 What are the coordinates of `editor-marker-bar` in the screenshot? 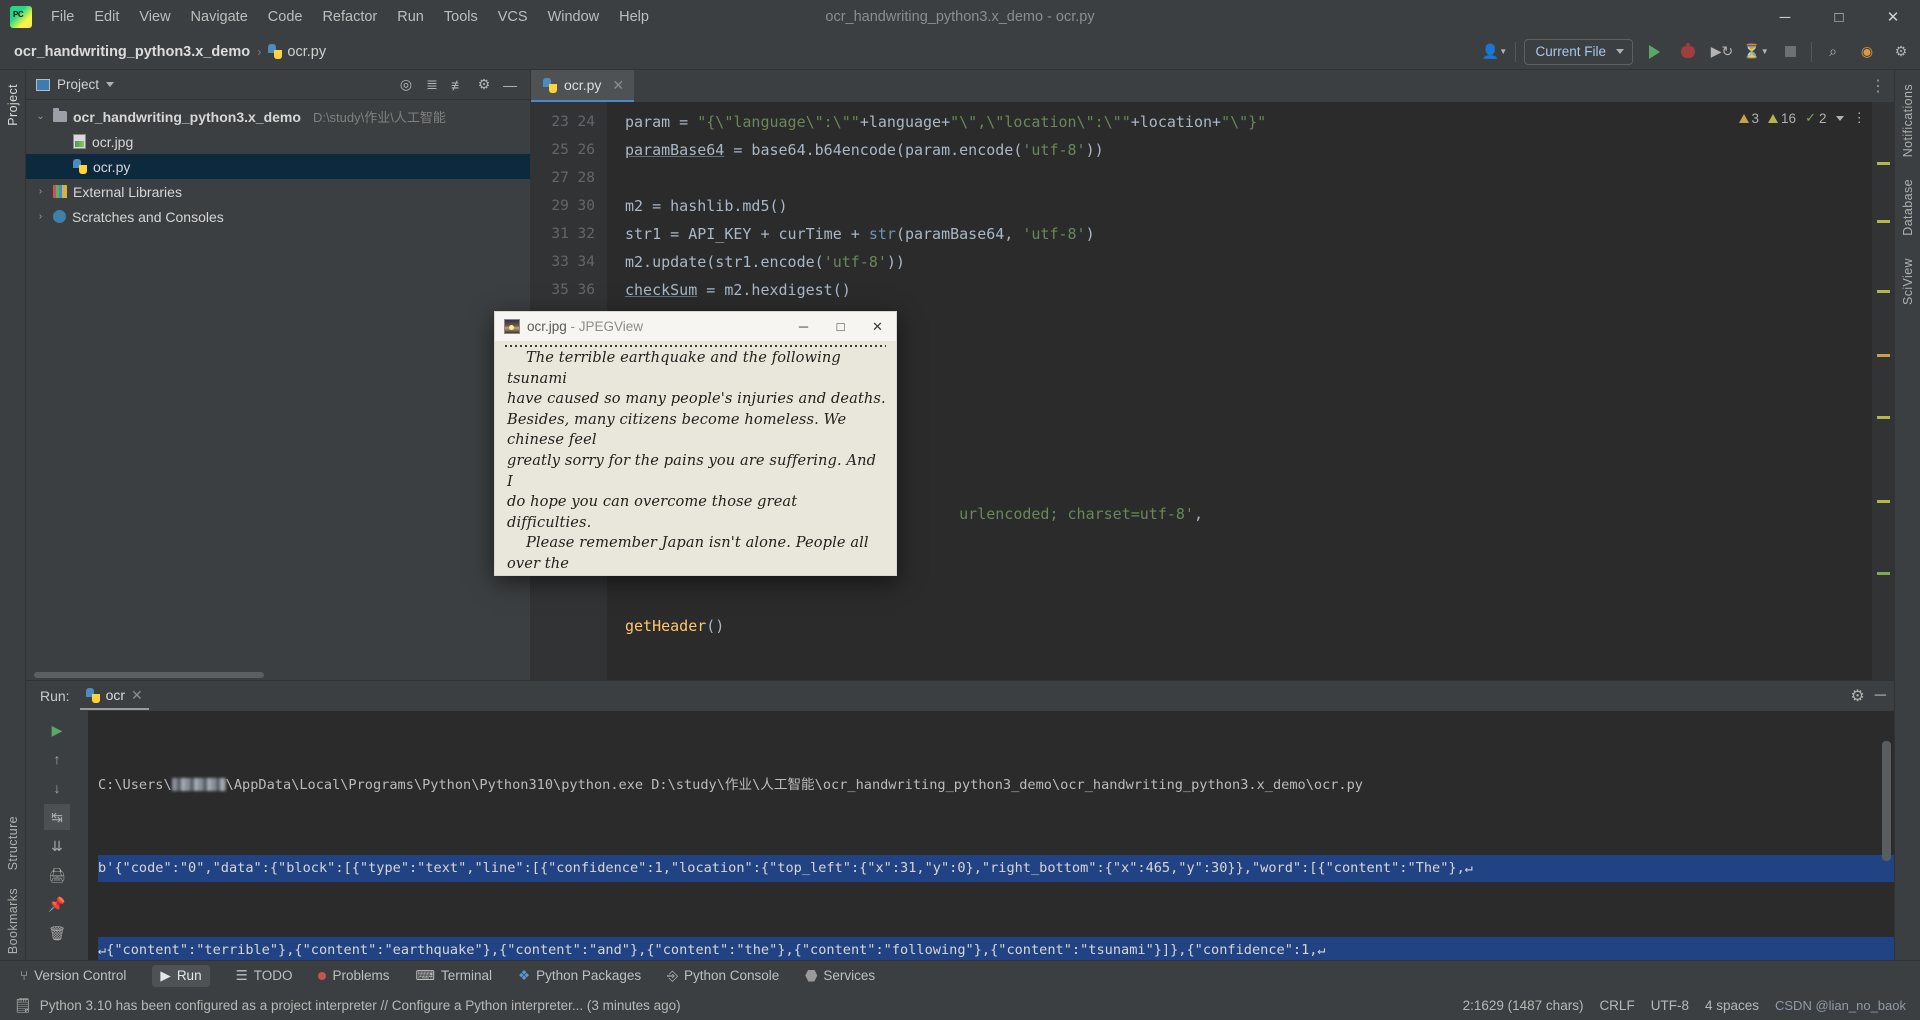 It's located at (1883, 391).